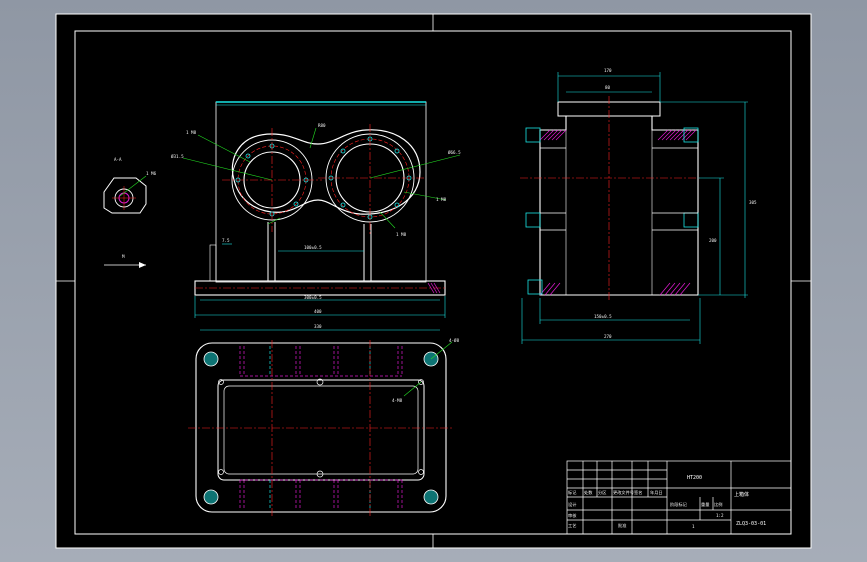 This screenshot has width=867, height=562. What do you see at coordinates (313, 297) in the screenshot?
I see `front-dim-3: 300±0.5` at bounding box center [313, 297].